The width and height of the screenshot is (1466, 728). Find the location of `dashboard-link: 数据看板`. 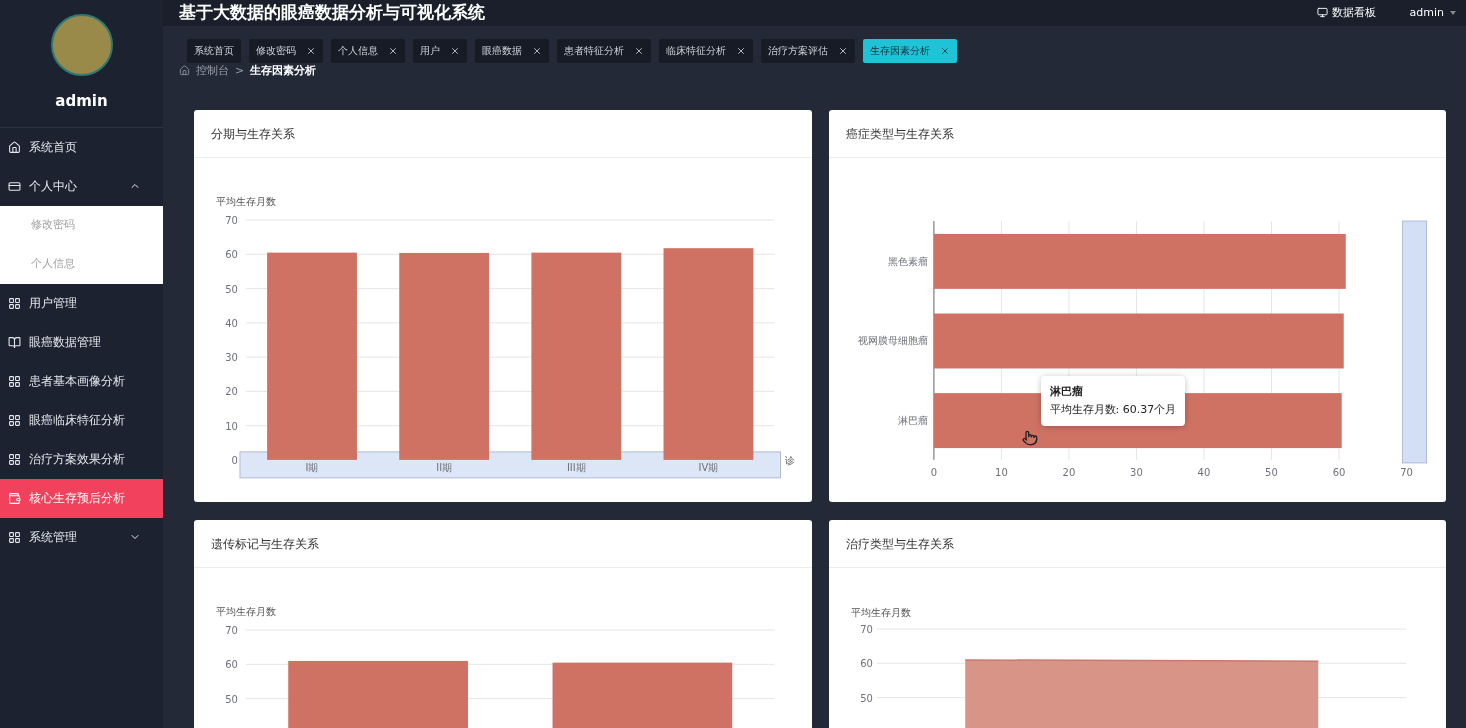

dashboard-link: 数据看板 is located at coordinates (1346, 12).